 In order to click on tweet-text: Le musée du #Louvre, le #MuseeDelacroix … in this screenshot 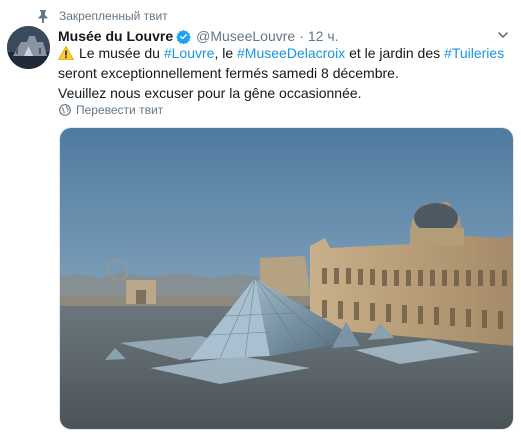, I will do `click(285, 73)`.